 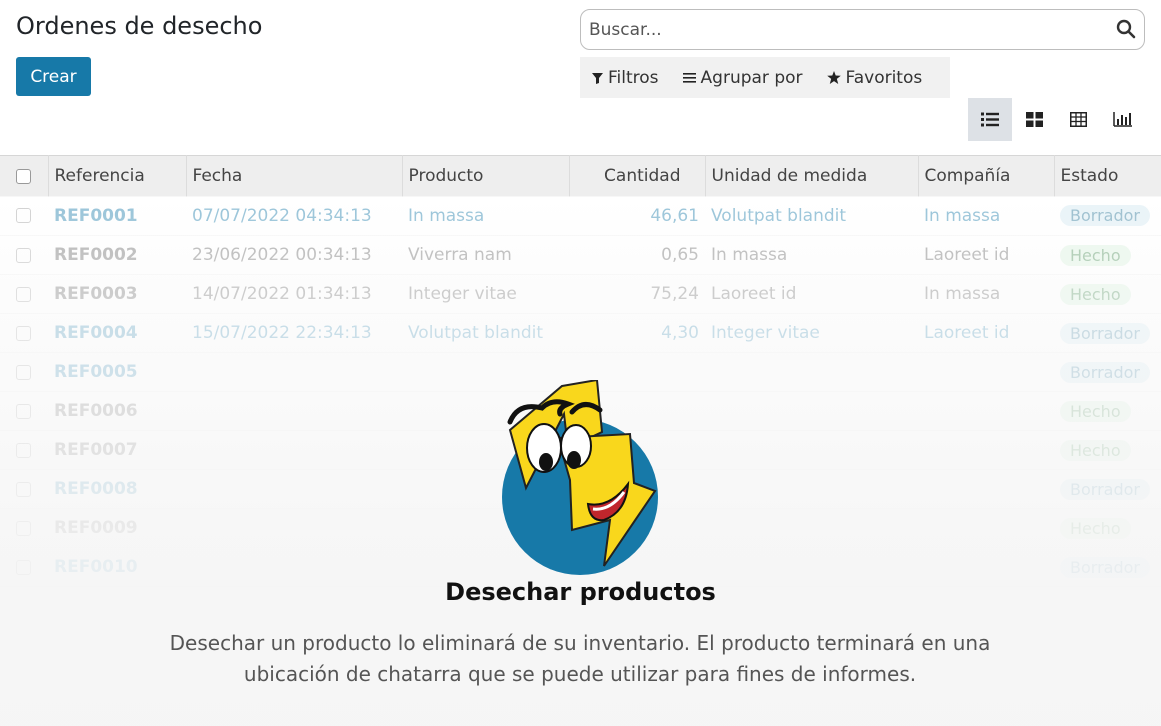 I want to click on bars-icon, so click(x=689, y=78).